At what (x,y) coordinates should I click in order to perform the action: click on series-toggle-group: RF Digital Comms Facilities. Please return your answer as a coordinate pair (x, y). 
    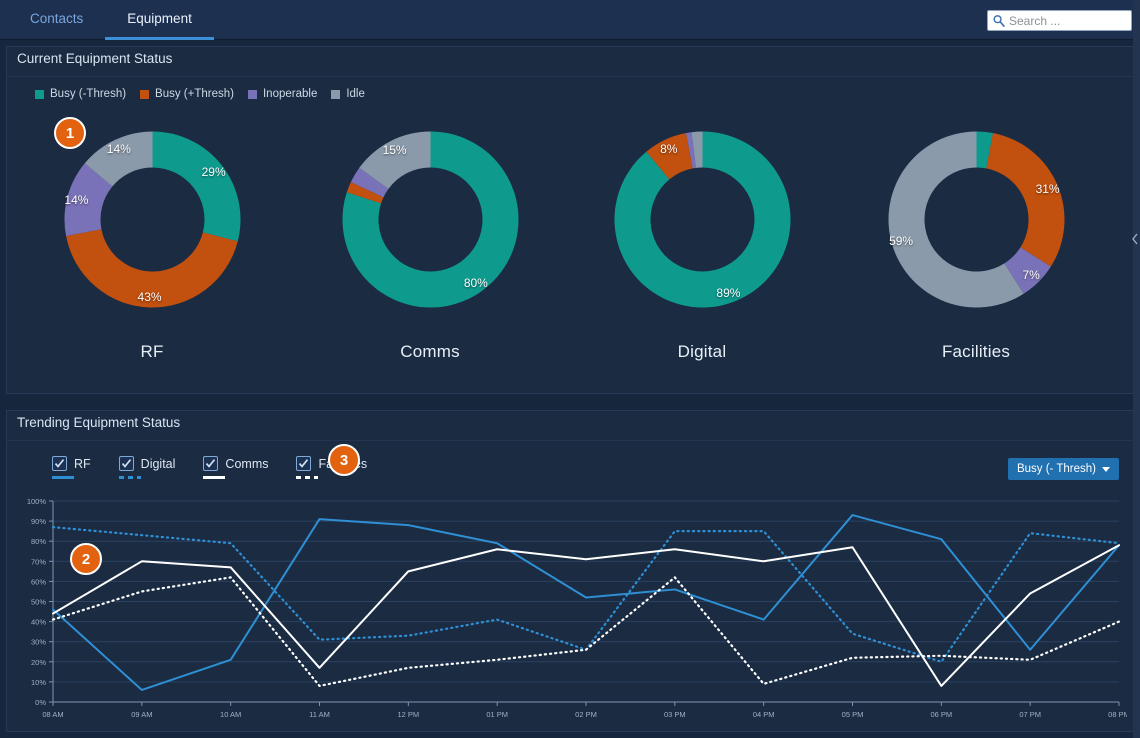
    Looking at the image, I should click on (209, 468).